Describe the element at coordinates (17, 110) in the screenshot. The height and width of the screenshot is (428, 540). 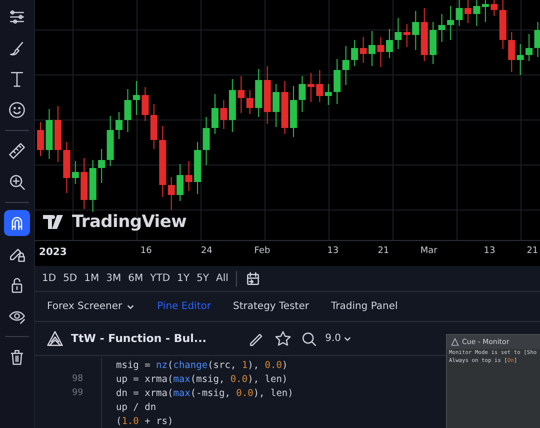
I see `smiley-icon` at that location.